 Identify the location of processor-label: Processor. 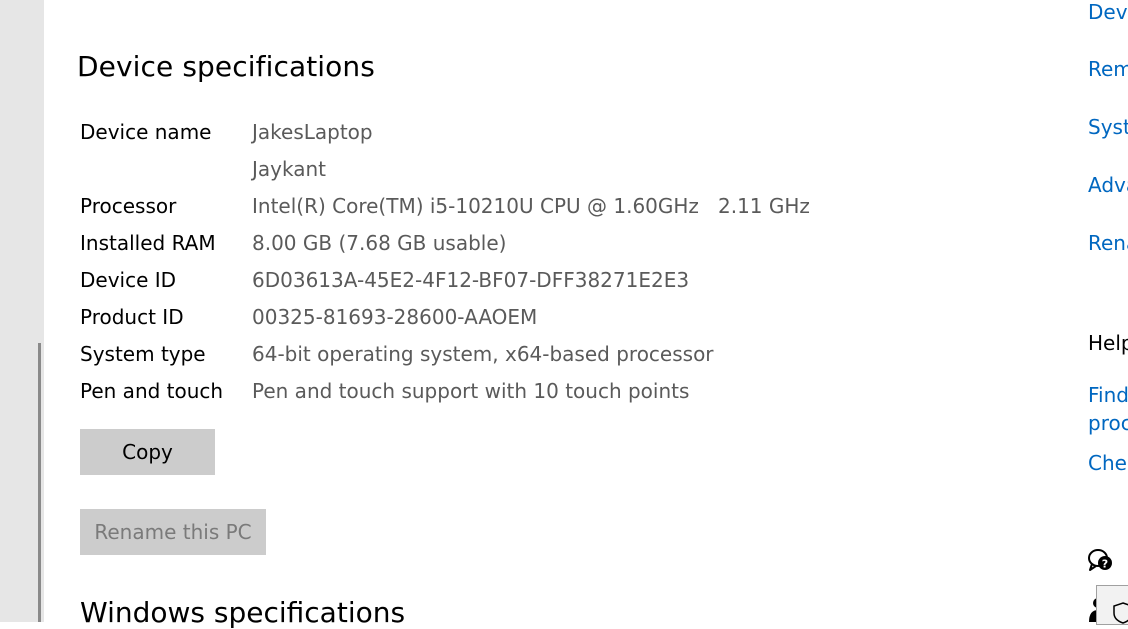
(128, 206).